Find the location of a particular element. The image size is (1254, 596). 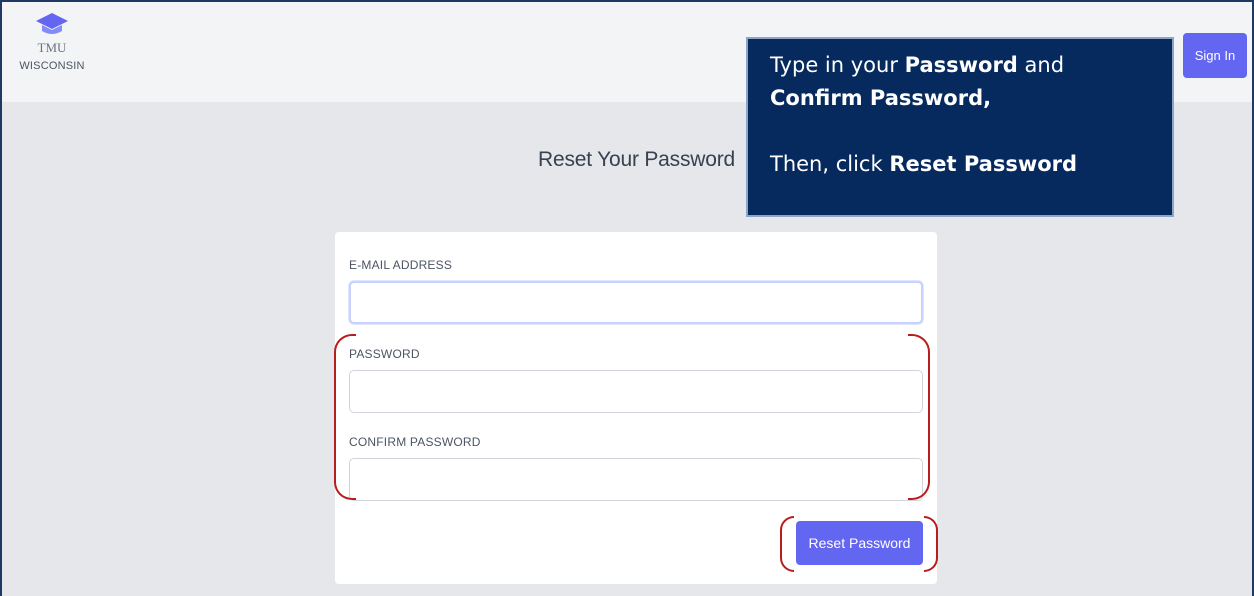

callout-bold-text: Reset Password is located at coordinates (983, 164).